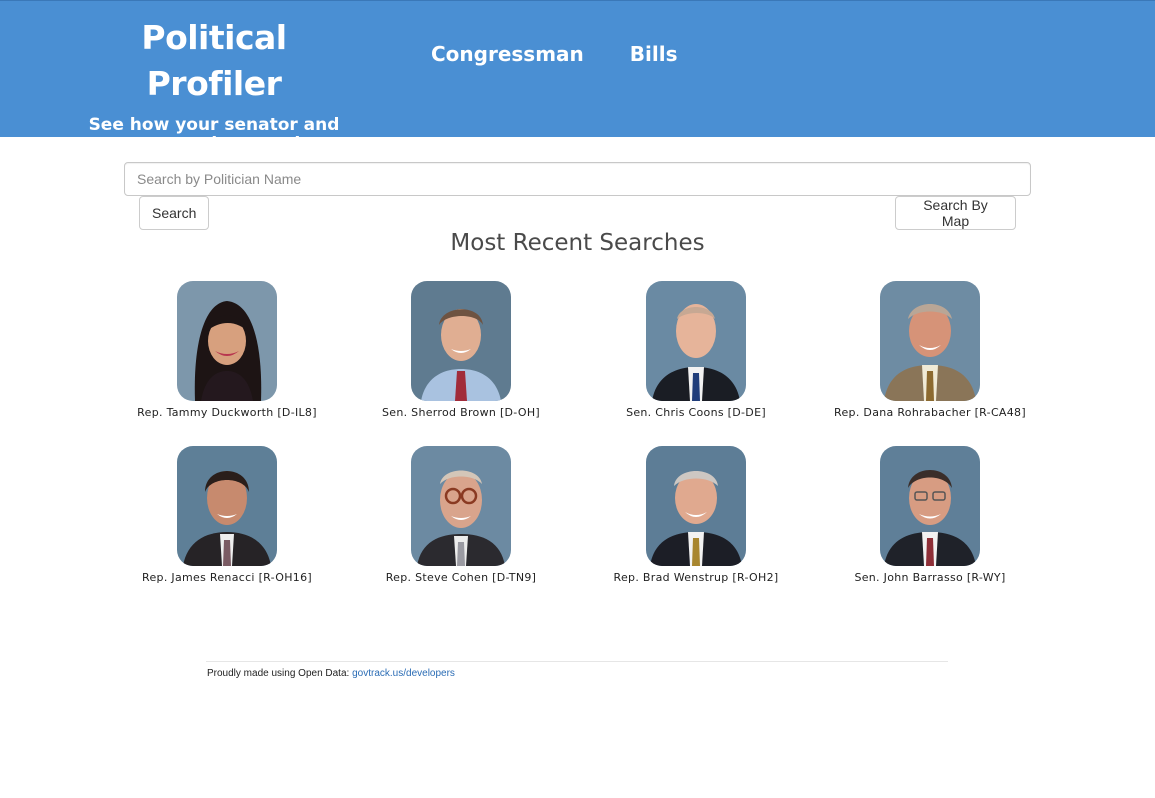  I want to click on politician-name: Sen. Sherrod Brown [D-OH], so click(461, 412).